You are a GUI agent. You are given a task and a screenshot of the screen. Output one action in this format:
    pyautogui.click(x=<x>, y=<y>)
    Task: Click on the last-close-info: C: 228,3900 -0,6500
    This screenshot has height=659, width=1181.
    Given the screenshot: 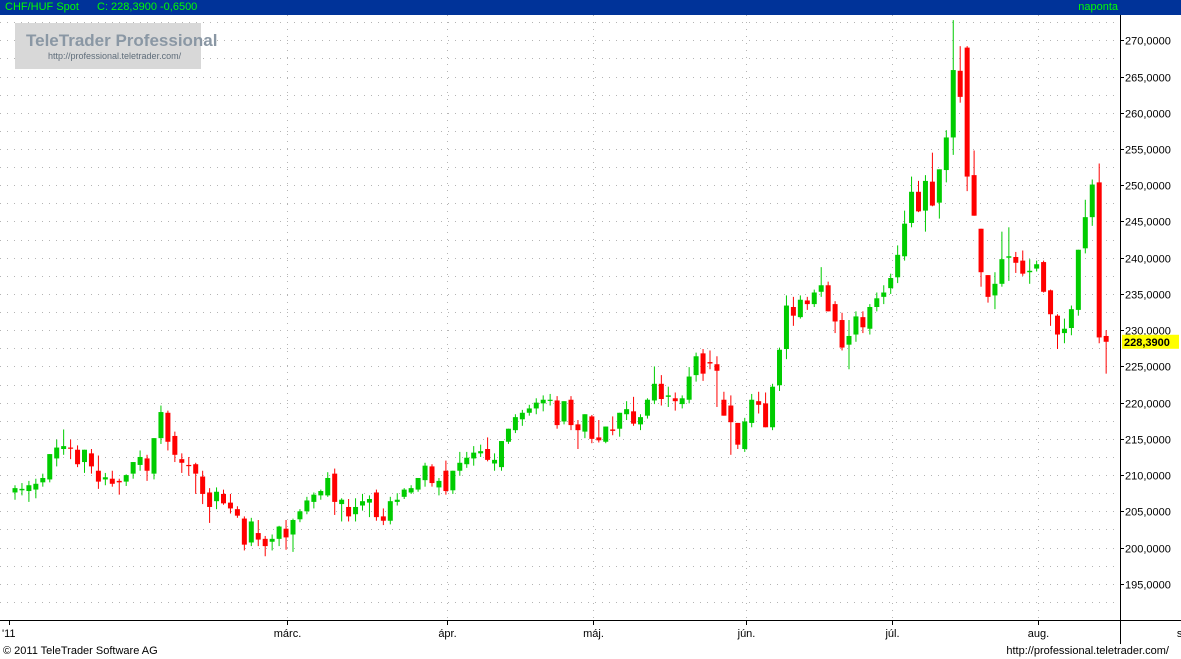 What is the action you would take?
    pyautogui.click(x=147, y=7)
    